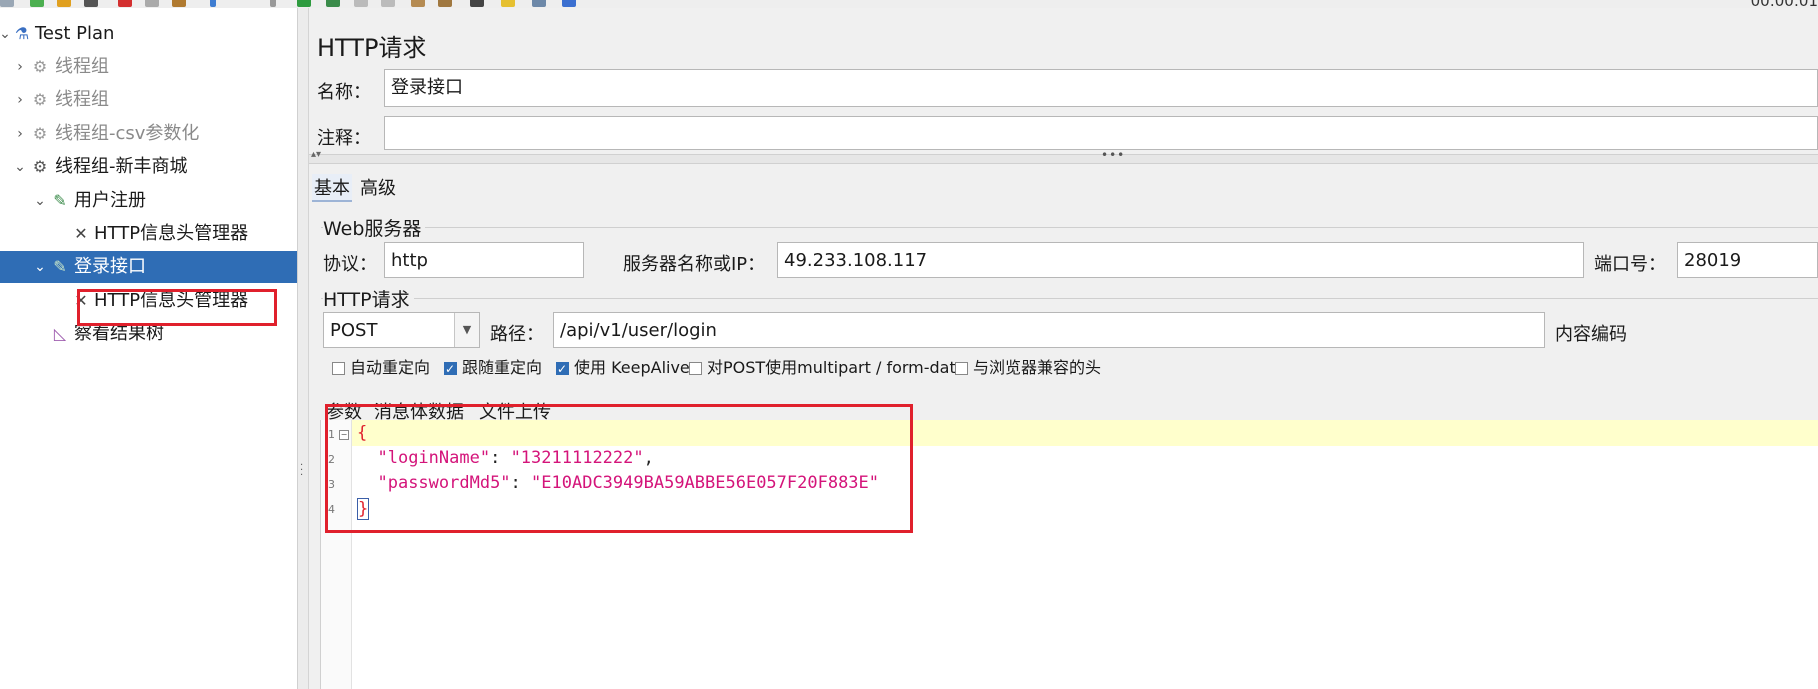 The width and height of the screenshot is (1818, 689). Describe the element at coordinates (302, 470) in the screenshot. I see `splitter-grip-icon: · · ·` at that location.